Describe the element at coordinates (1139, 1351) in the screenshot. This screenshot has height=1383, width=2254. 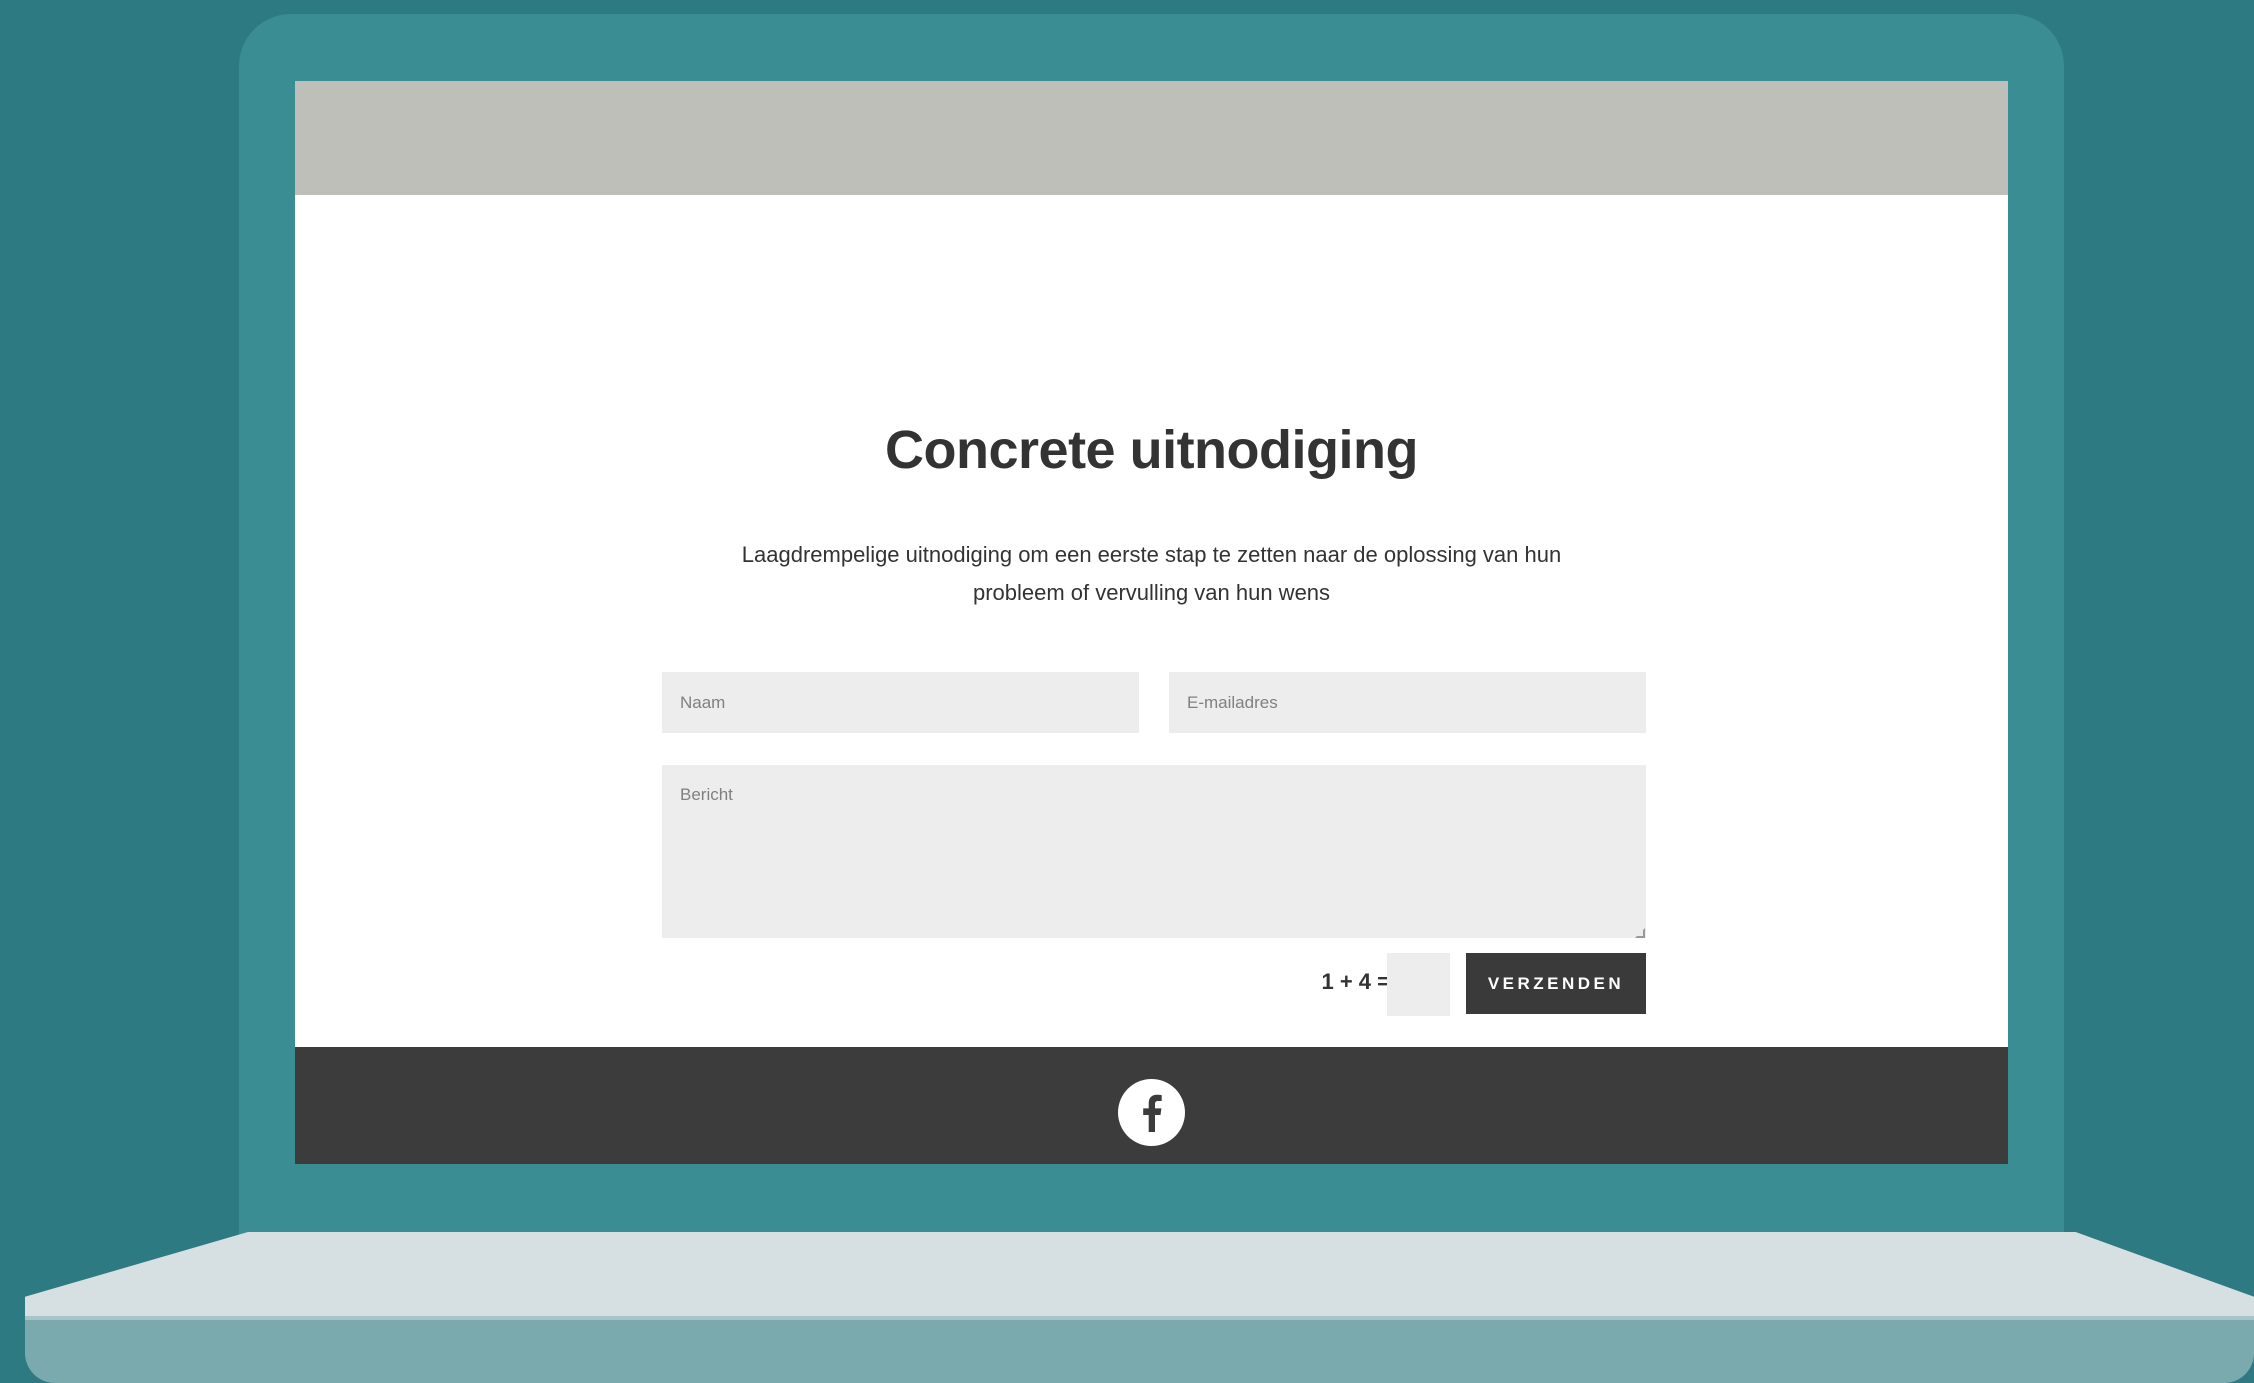
I see `laptop-base-front` at that location.